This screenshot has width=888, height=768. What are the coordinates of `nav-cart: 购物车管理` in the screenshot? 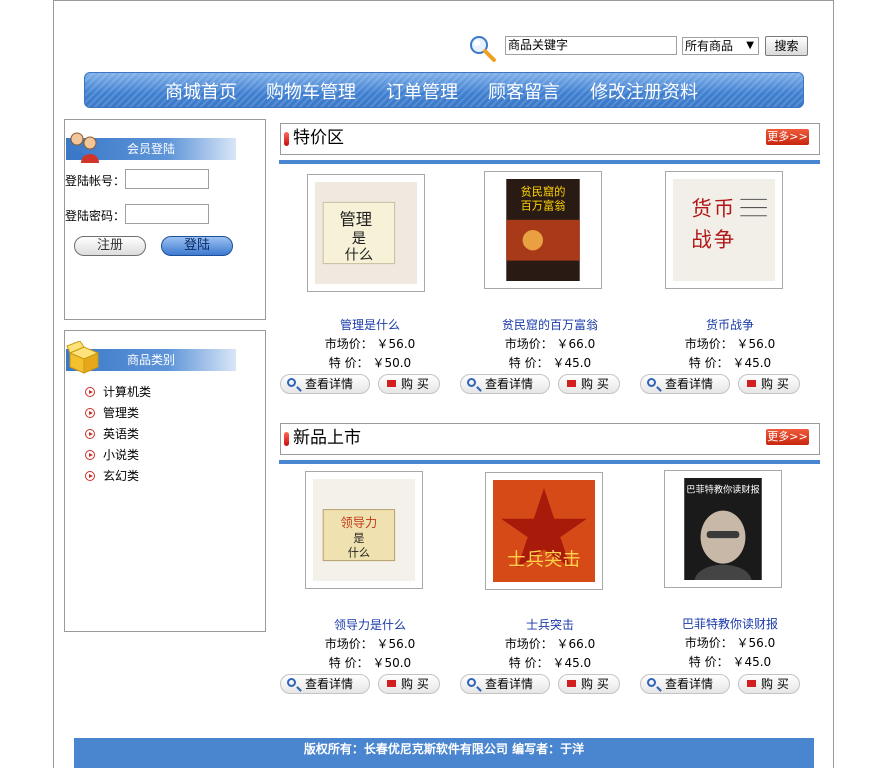 It's located at (311, 93).